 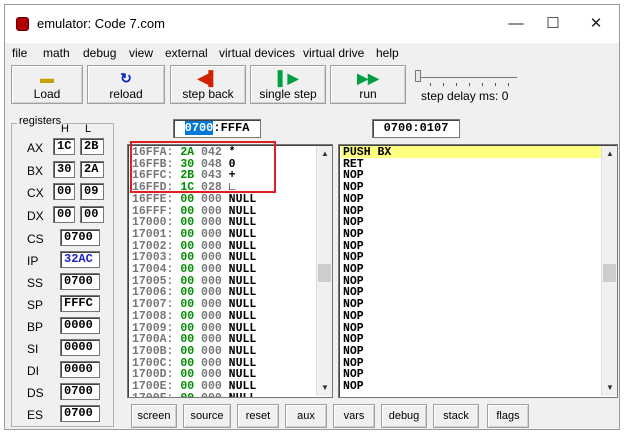 I want to click on app-icon, so click(x=22, y=24).